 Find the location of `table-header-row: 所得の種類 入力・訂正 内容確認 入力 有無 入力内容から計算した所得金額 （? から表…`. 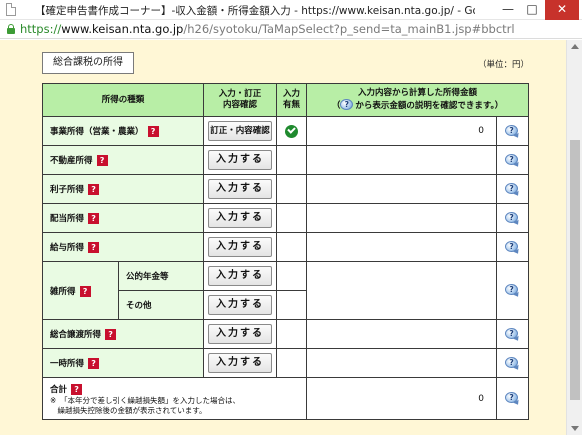

table-header-row: 所得の種類 入力・訂正 内容確認 入力 有無 入力内容から計算した所得金額 （? から表… is located at coordinates (285, 100).